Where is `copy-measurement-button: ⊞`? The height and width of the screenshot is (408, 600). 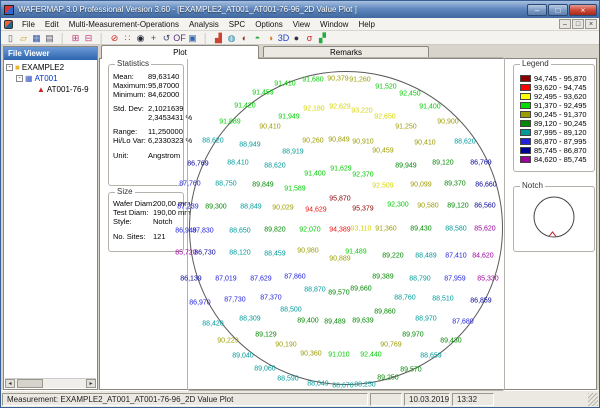
copy-measurement-button: ⊞ is located at coordinates (75, 38).